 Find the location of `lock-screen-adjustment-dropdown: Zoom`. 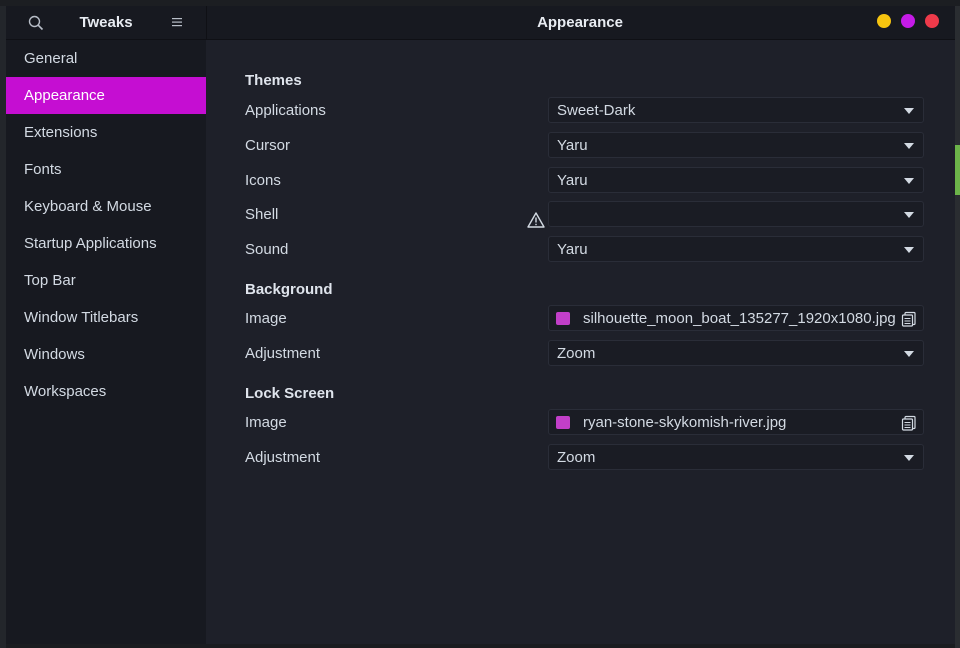

lock-screen-adjustment-dropdown: Zoom is located at coordinates (736, 457).